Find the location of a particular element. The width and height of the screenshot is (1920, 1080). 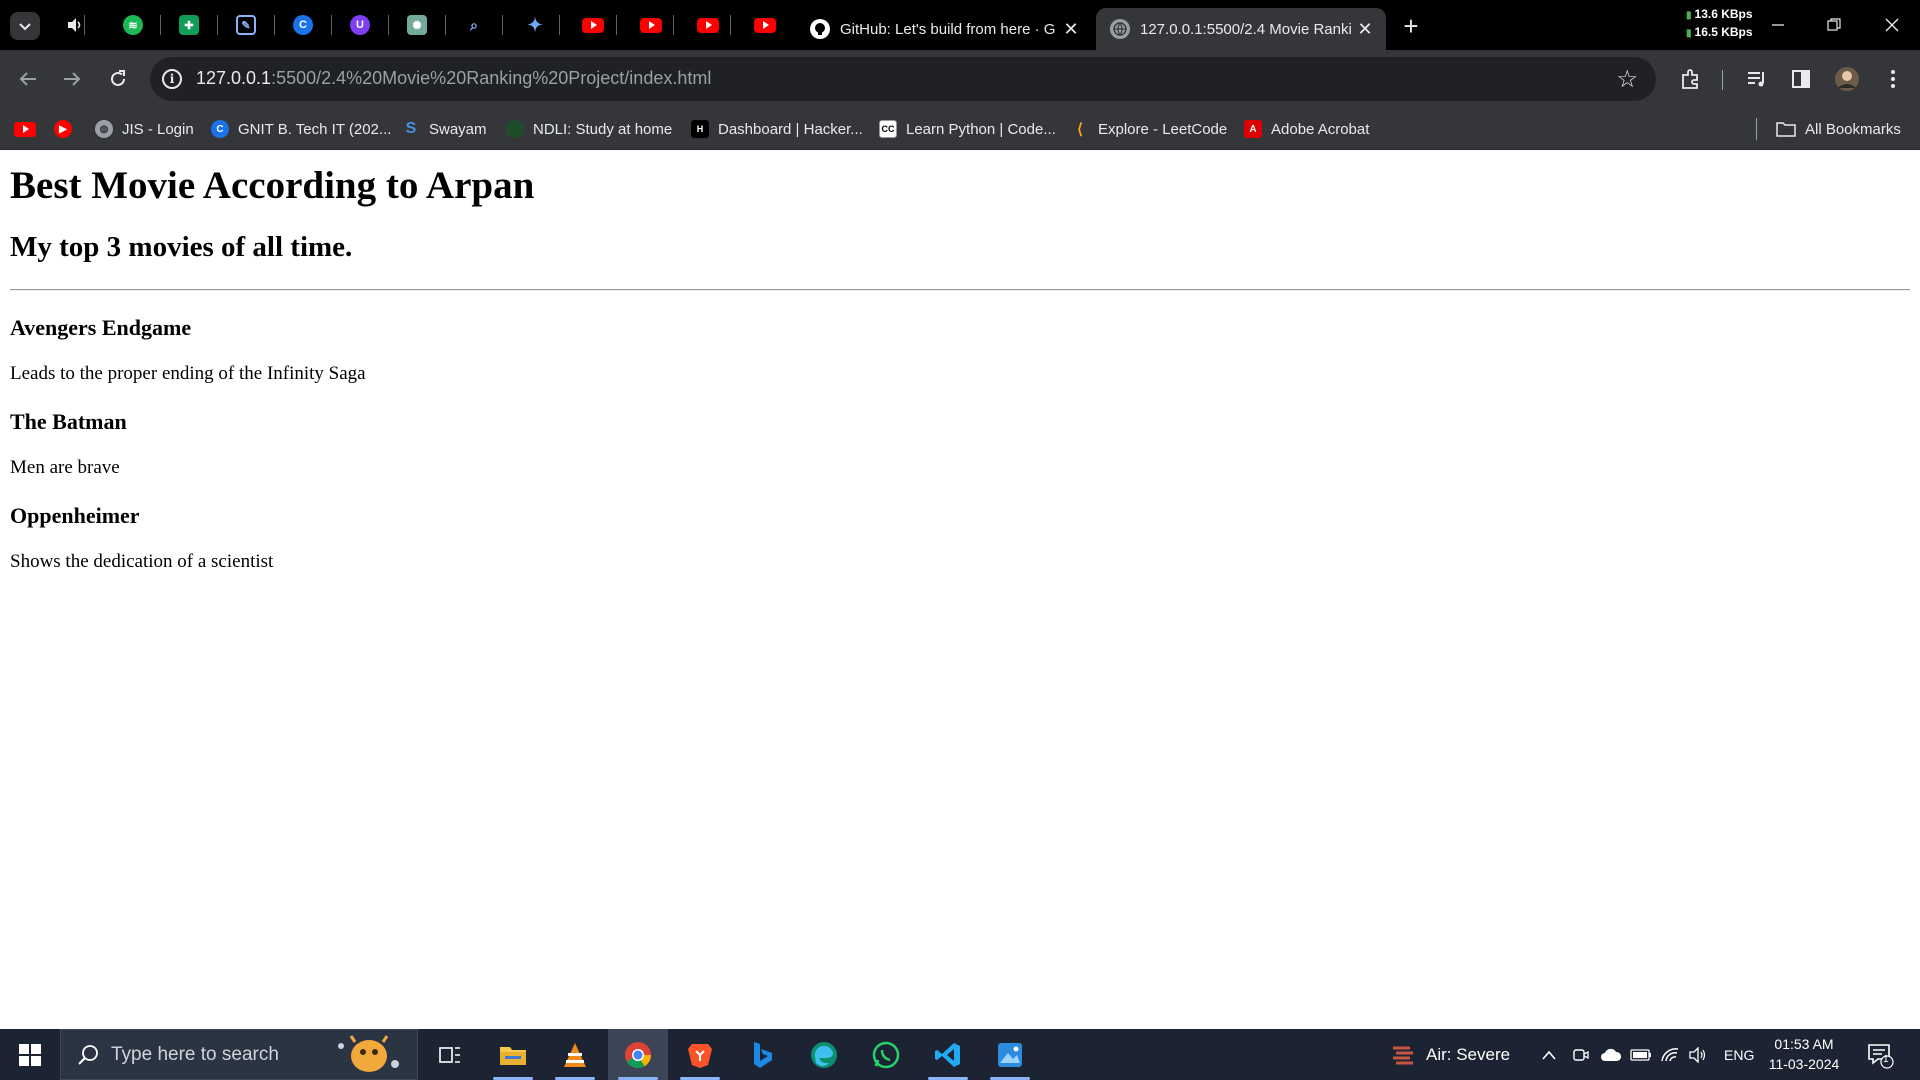

tab-github: GitHub: Let's build from here · G ✕ is located at coordinates (944, 29).